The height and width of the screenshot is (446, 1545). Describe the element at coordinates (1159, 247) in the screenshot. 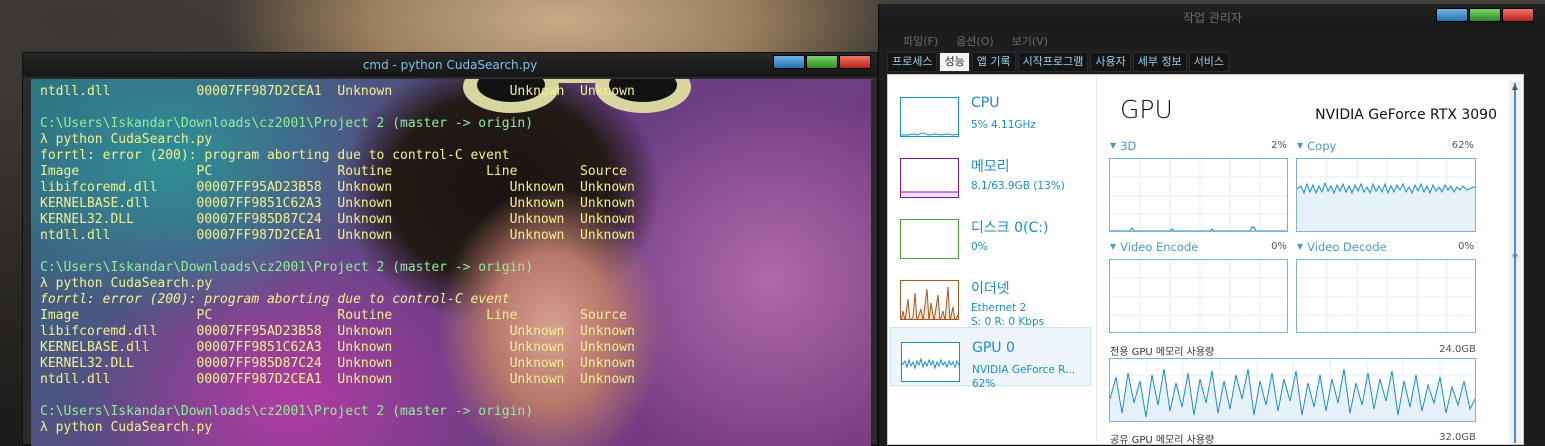

I see `engine-encode-label: Video Encode` at that location.